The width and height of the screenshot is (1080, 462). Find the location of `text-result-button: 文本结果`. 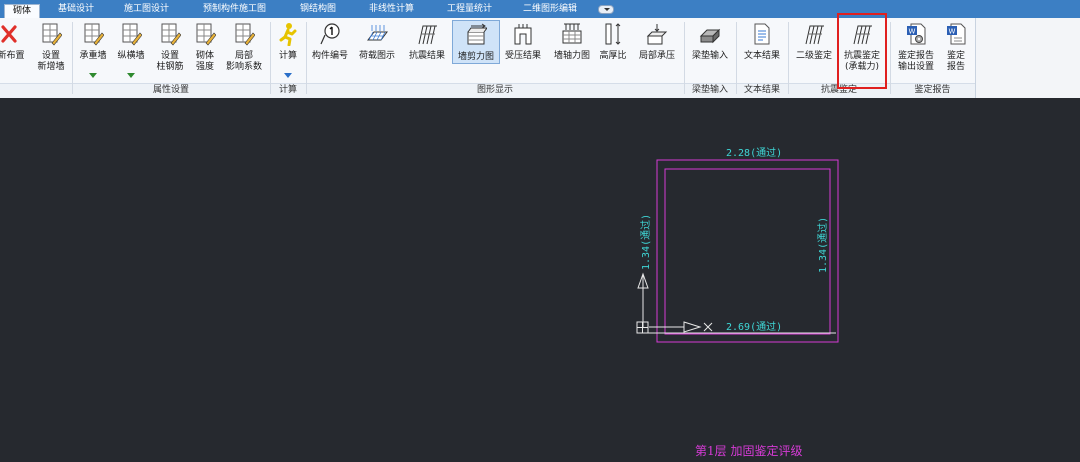

text-result-button: 文本结果 is located at coordinates (762, 51).